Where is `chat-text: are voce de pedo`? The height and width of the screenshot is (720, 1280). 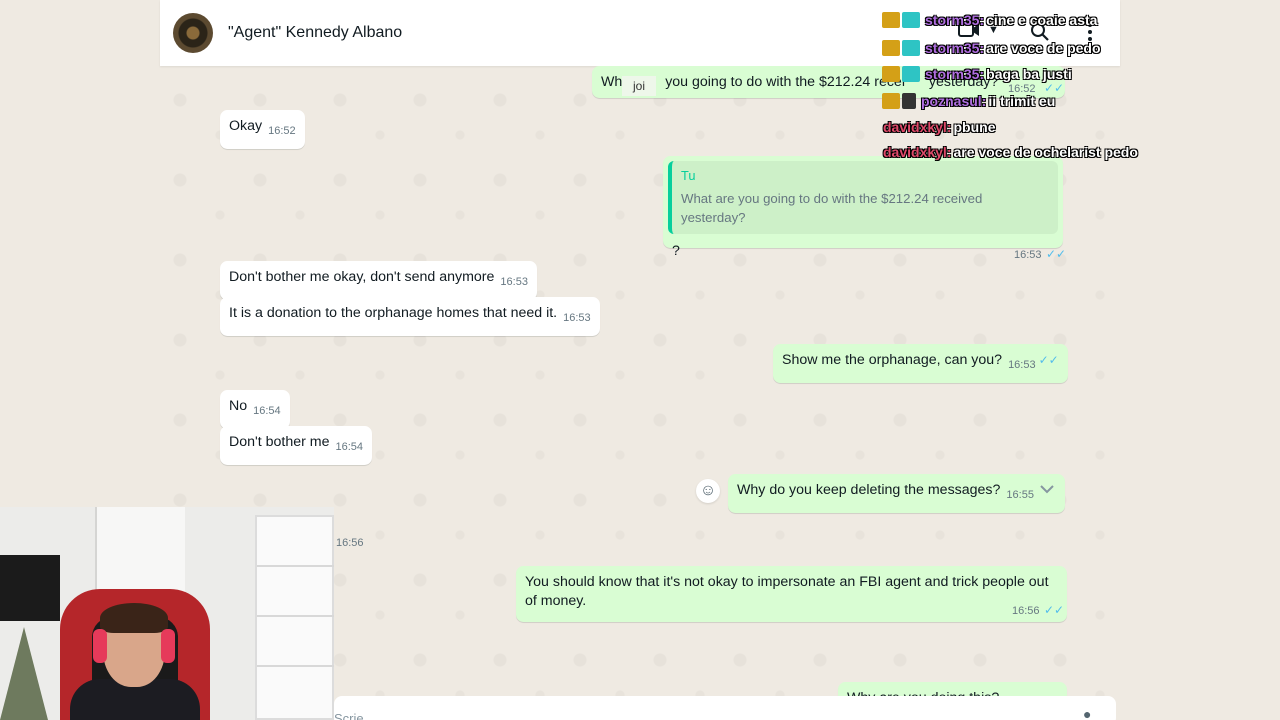
chat-text: are voce de pedo is located at coordinates (1043, 48).